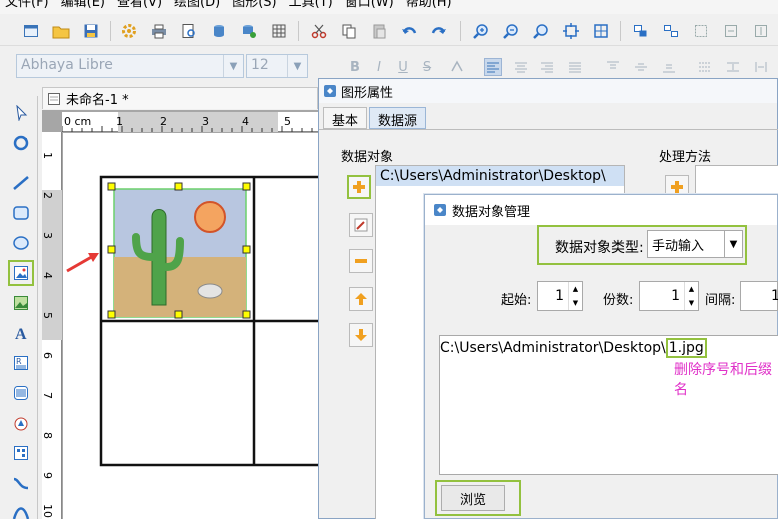 The height and width of the screenshot is (519, 778). Describe the element at coordinates (187, 129) in the screenshot. I see `ruler-ticks` at that location.